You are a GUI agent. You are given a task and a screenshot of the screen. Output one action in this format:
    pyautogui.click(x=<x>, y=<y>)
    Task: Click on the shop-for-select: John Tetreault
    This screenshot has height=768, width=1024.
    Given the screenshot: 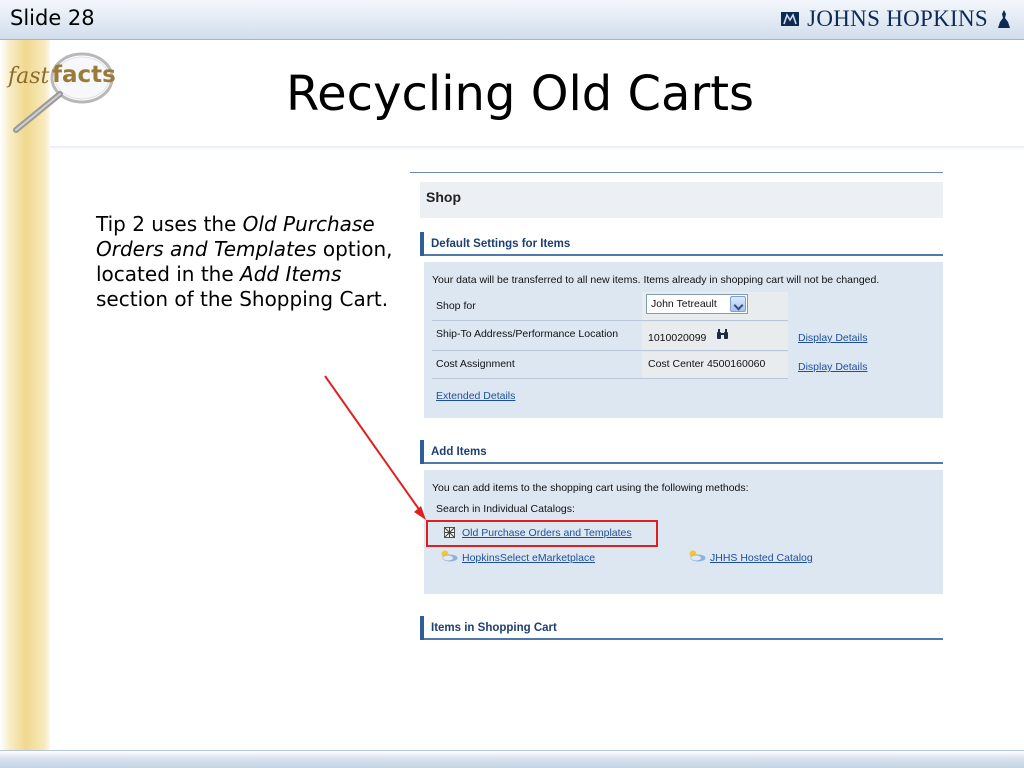 What is the action you would take?
    pyautogui.click(x=697, y=304)
    